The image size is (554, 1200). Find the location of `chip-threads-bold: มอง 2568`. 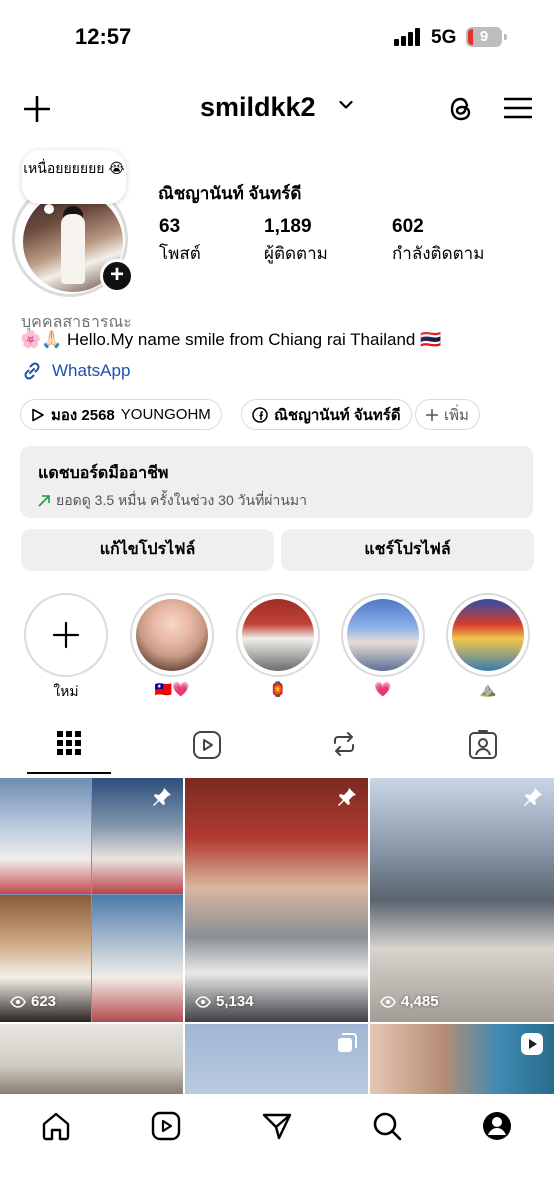

chip-threads-bold: มอง 2568 is located at coordinates (83, 415).